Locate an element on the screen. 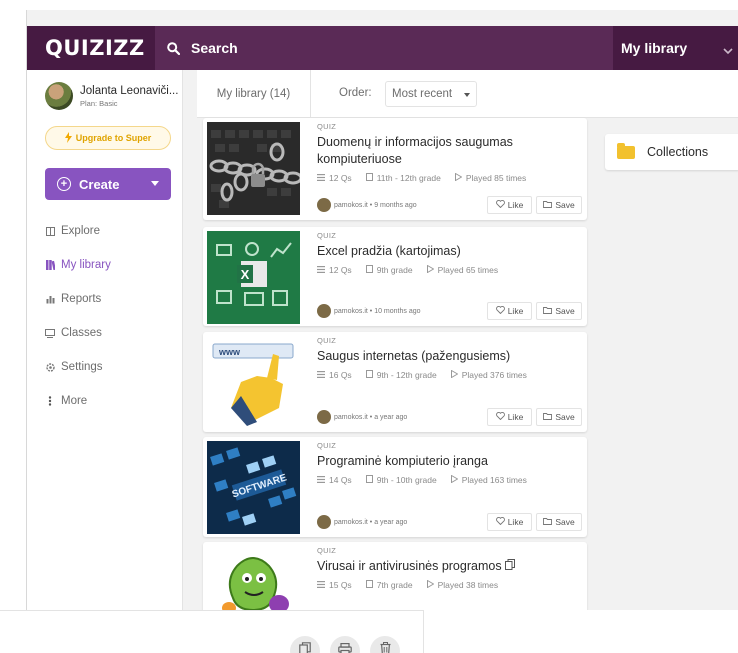 The height and width of the screenshot is (653, 738). print-button is located at coordinates (345, 644).